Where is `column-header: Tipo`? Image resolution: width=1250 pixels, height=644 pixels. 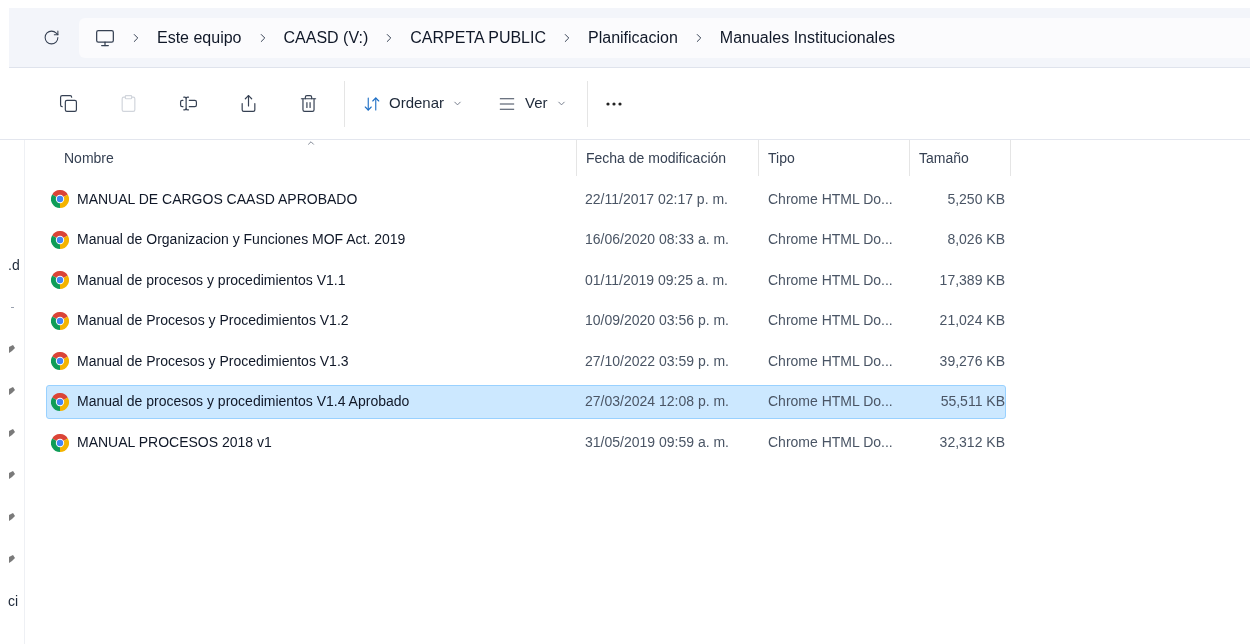
column-header: Tipo is located at coordinates (833, 158).